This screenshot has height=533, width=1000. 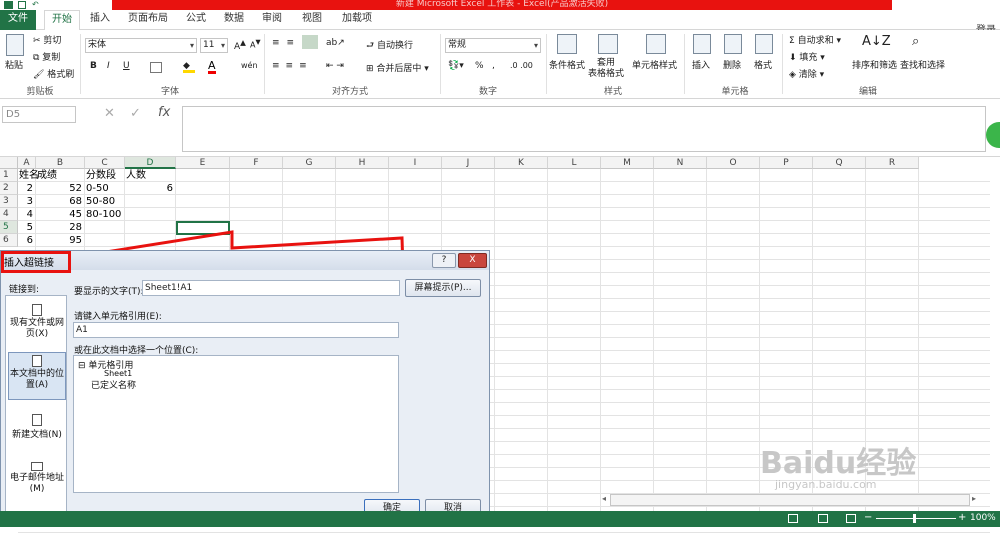 What do you see at coordinates (500, 519) in the screenshot?
I see `status-bar: − + 100%` at bounding box center [500, 519].